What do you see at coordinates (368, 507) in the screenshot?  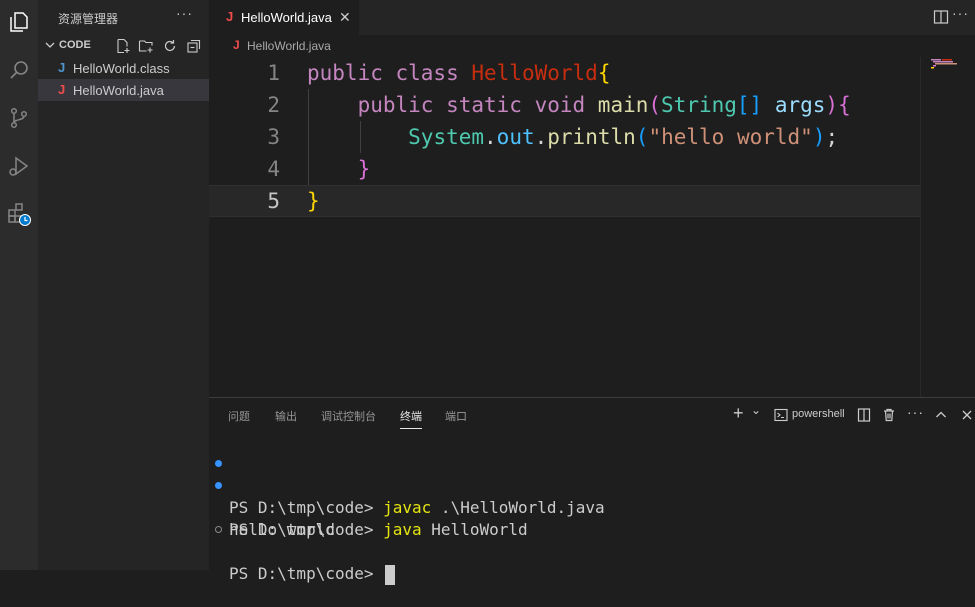 I see `terminal-line: PS D:\tmp\code> java HelloWorld` at bounding box center [368, 507].